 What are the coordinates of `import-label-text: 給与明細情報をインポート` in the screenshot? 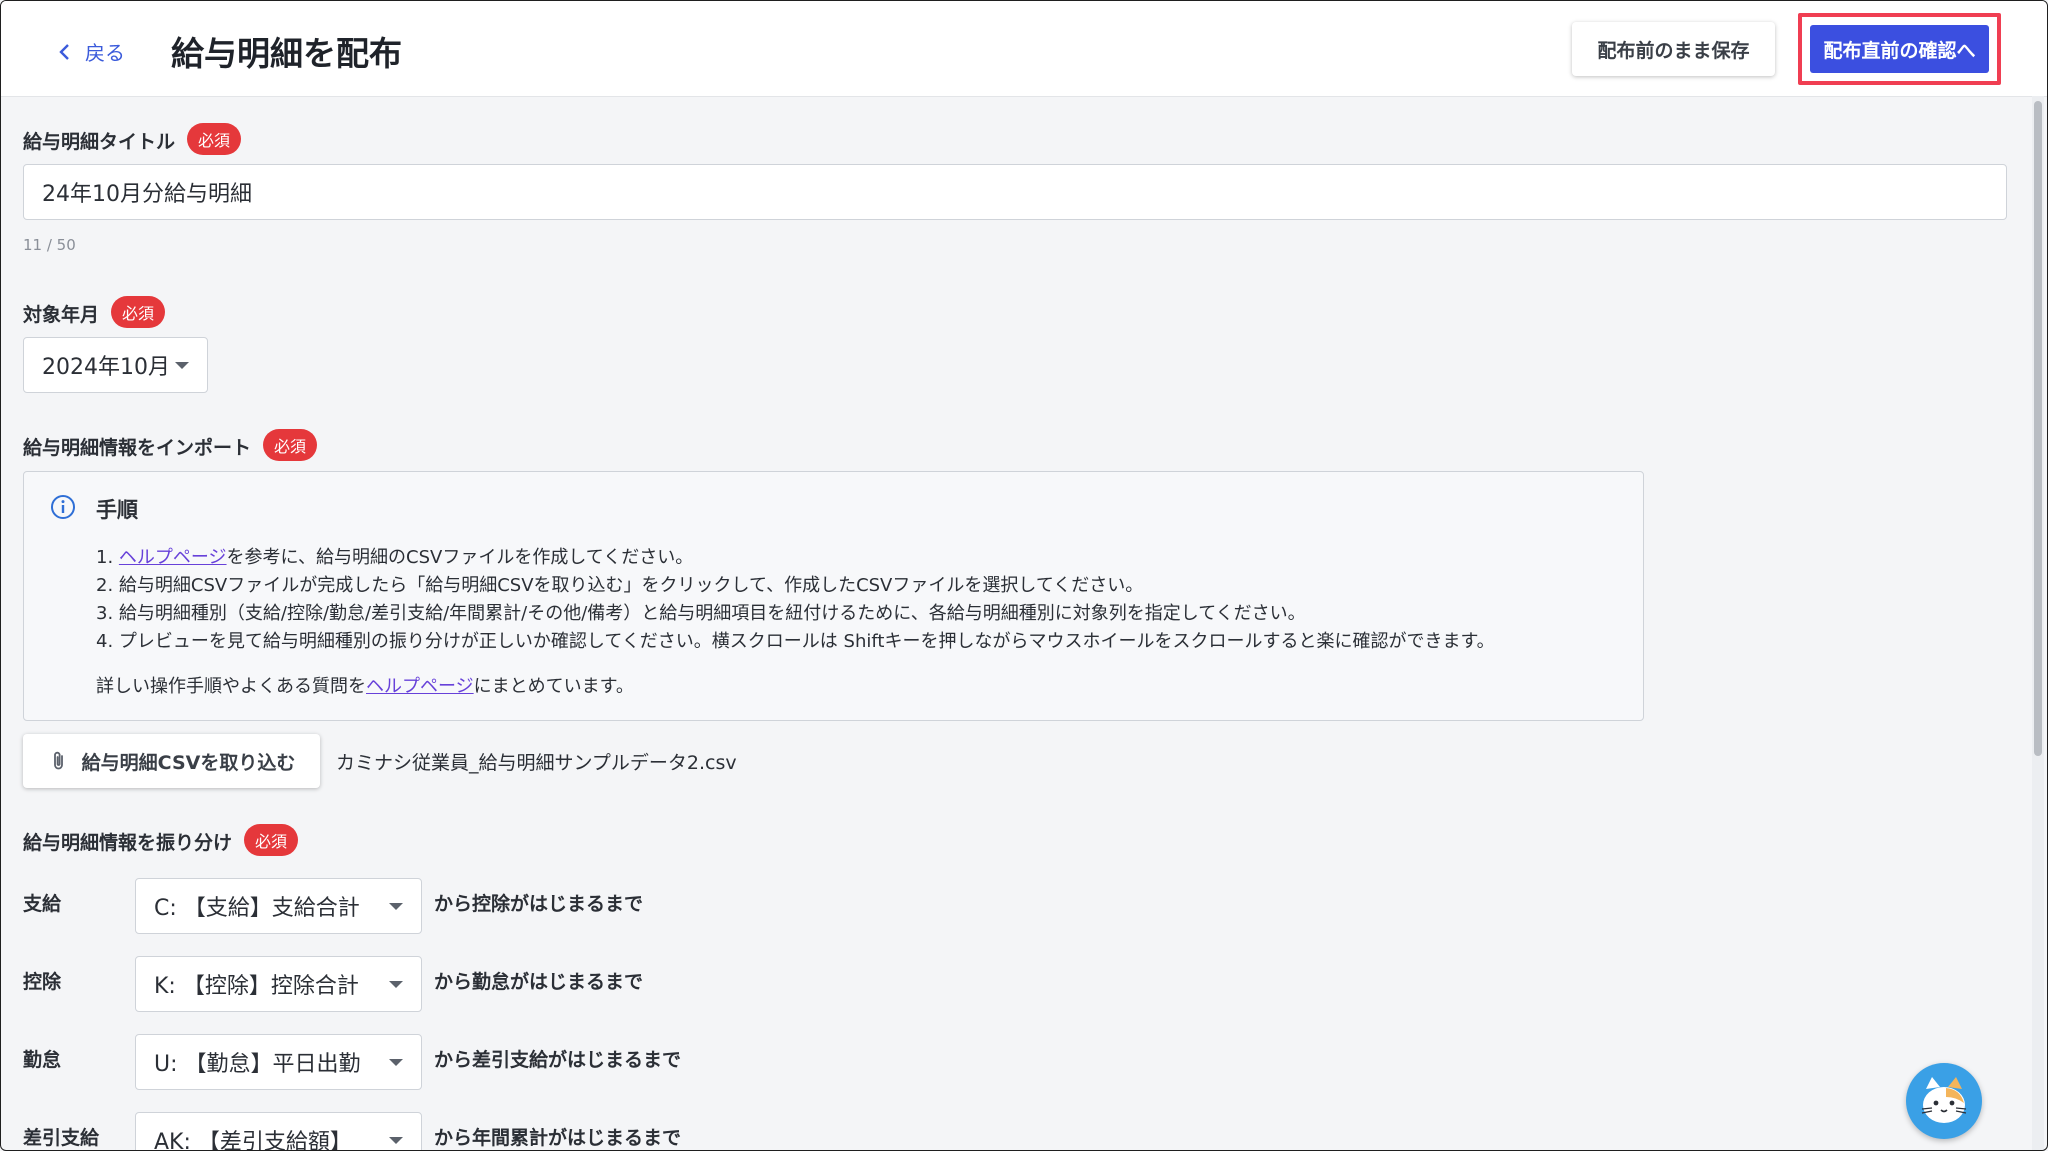 It's located at (137, 448).